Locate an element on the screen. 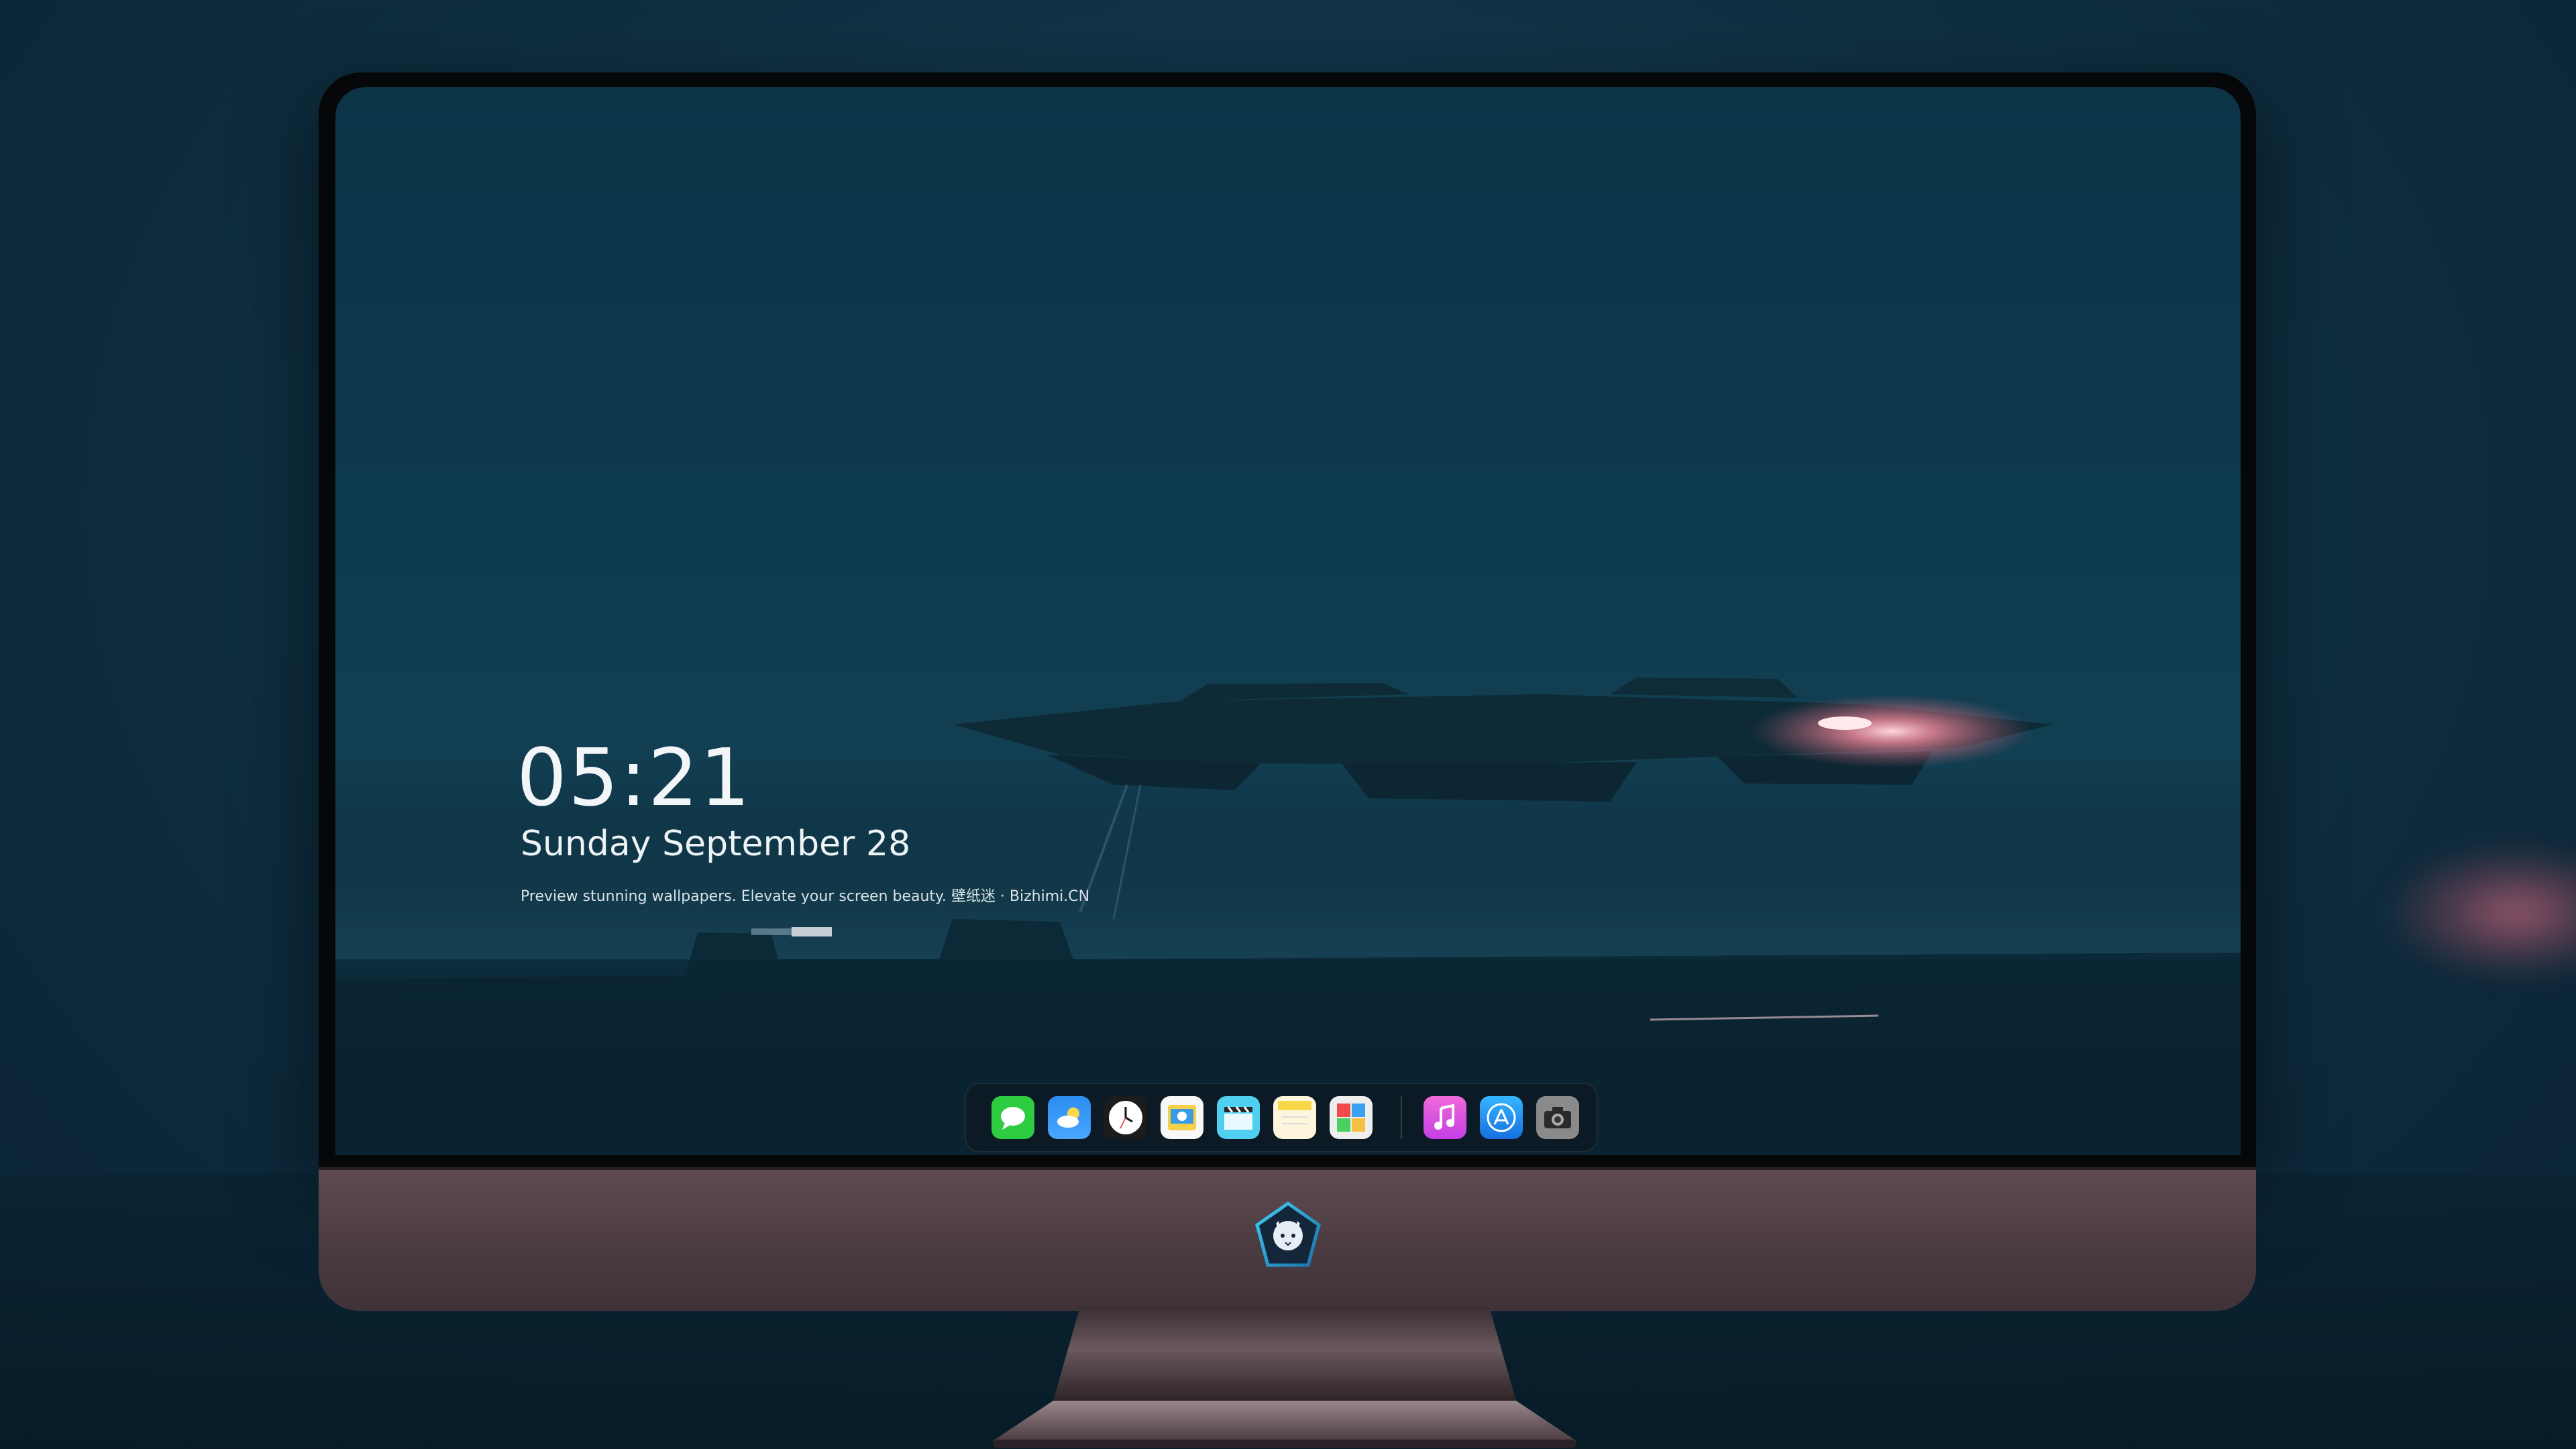 The image size is (2576, 1449). monitor-stand is located at coordinates (1284, 1377).